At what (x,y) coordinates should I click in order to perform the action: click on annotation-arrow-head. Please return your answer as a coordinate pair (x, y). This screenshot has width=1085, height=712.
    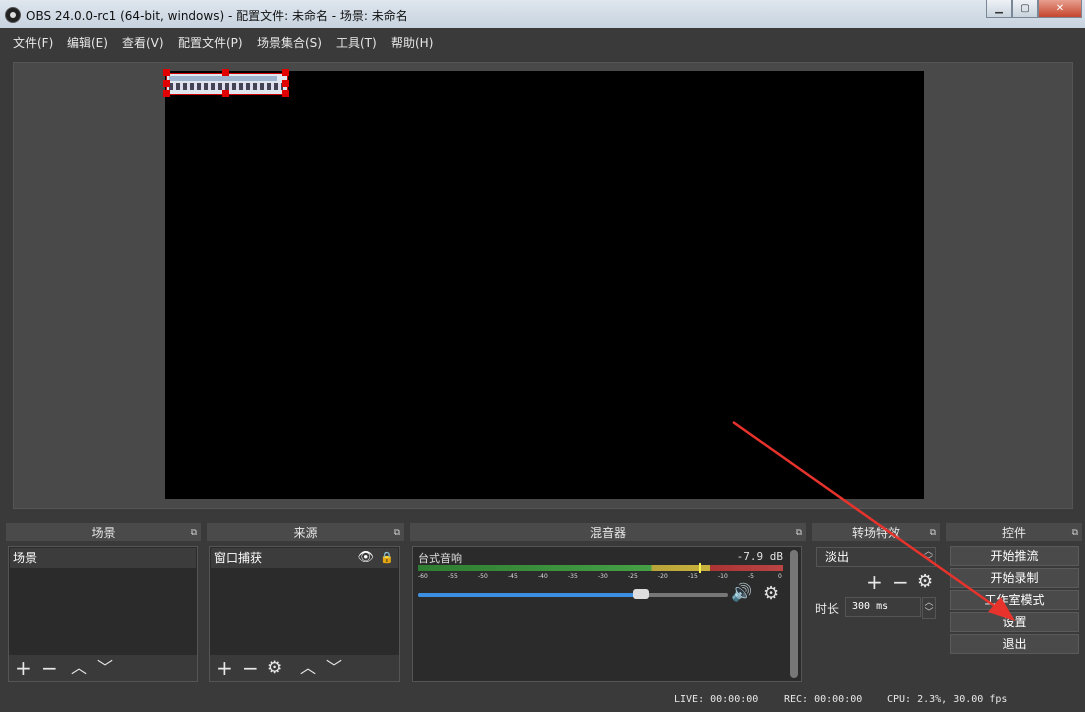
    Looking at the image, I should click on (1001, 609).